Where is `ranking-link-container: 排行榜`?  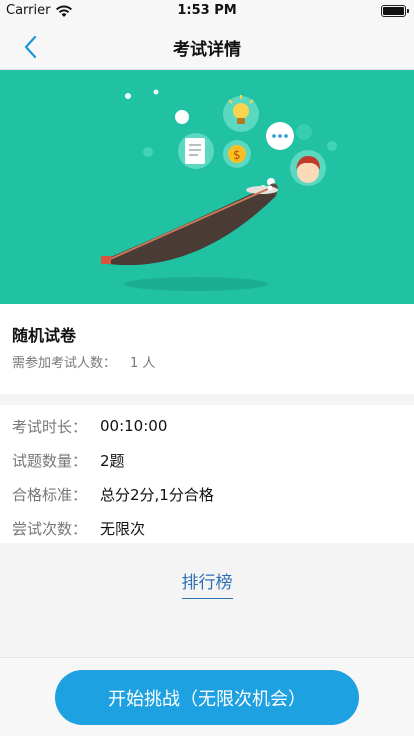 ranking-link-container: 排行榜 is located at coordinates (207, 583).